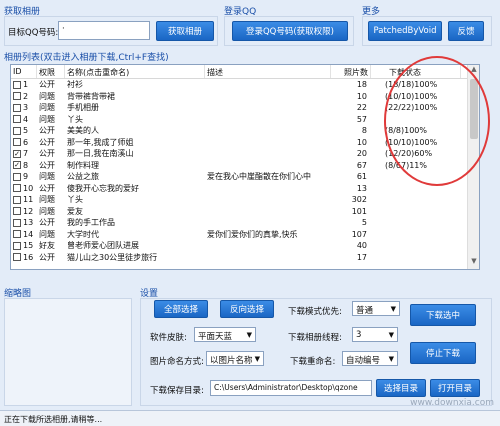  I want to click on scroll-up-icon: ▲, so click(473, 71).